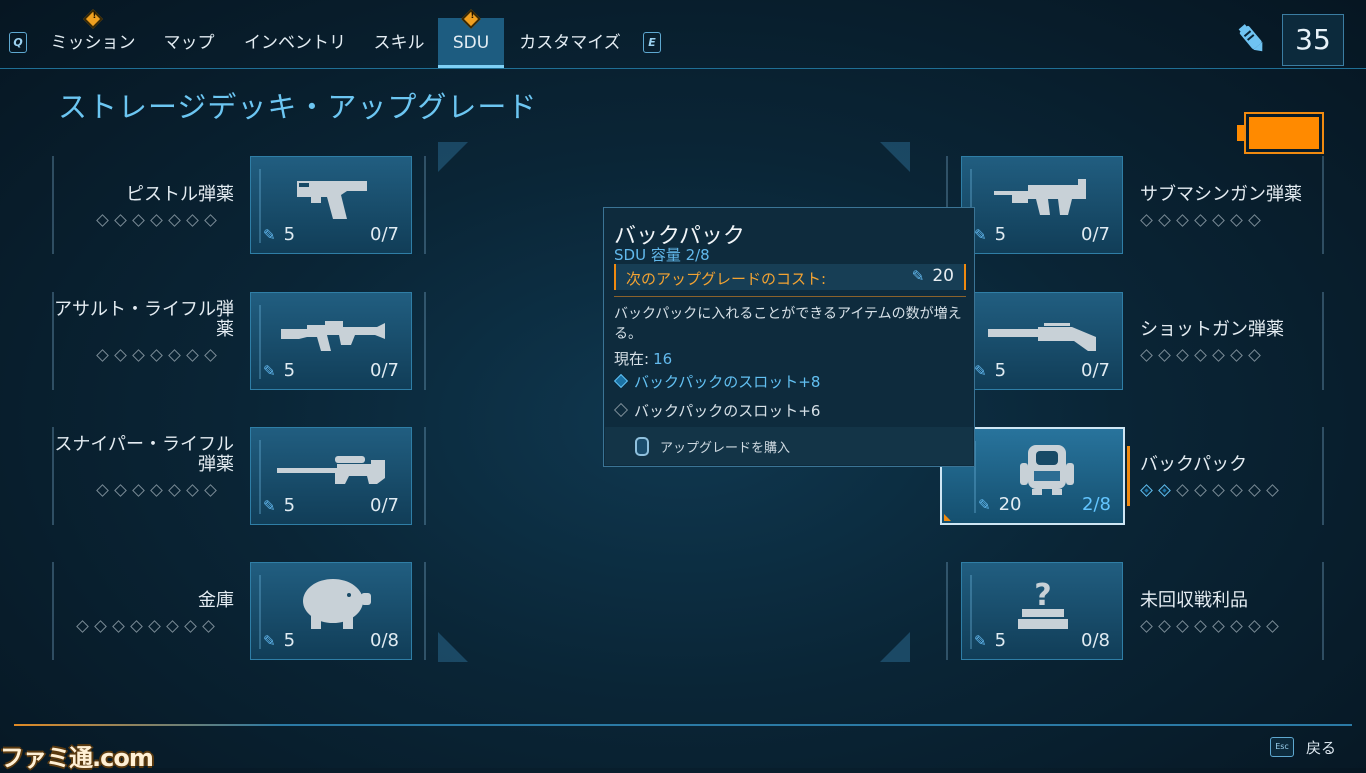  I want to click on next-upgrade-cost-row: 次のアップグレードのコスト: ✎ 20, so click(790, 277).